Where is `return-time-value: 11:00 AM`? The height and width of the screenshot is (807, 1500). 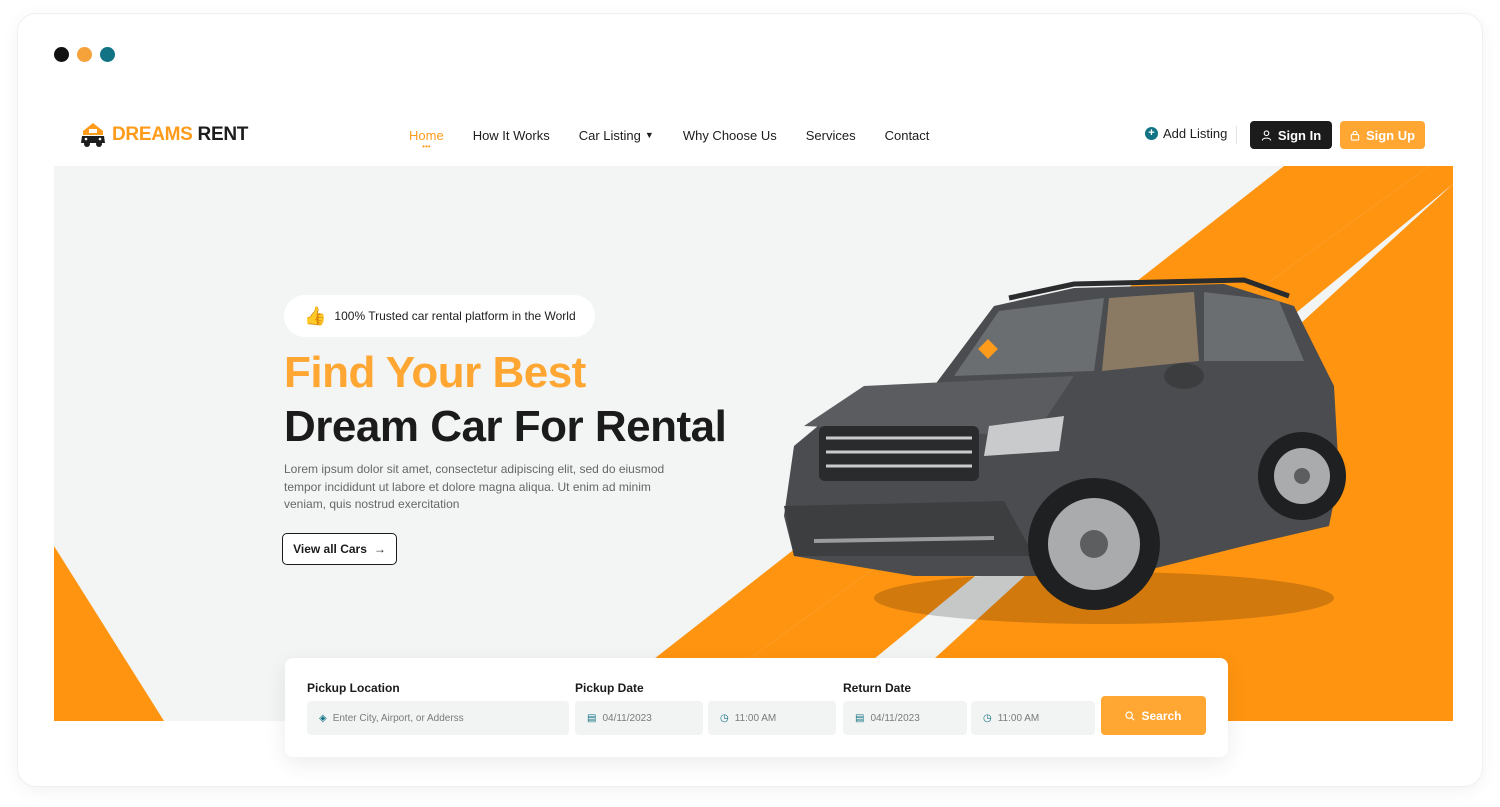 return-time-value: 11:00 AM is located at coordinates (1018, 718).